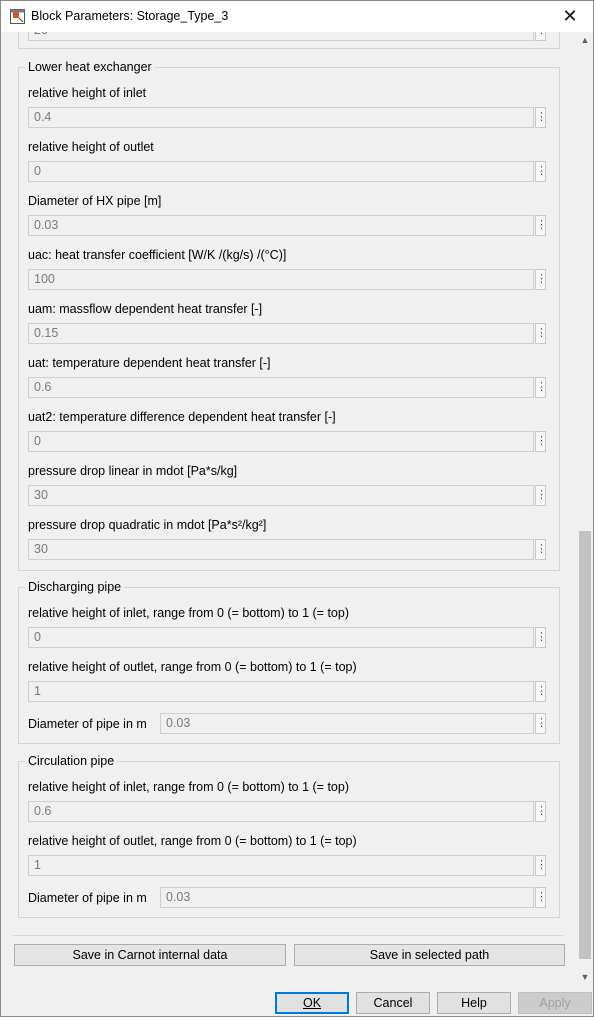 The height and width of the screenshot is (1017, 594). What do you see at coordinates (90, 67) in the screenshot?
I see `group-title: Lower heat exchanger` at bounding box center [90, 67].